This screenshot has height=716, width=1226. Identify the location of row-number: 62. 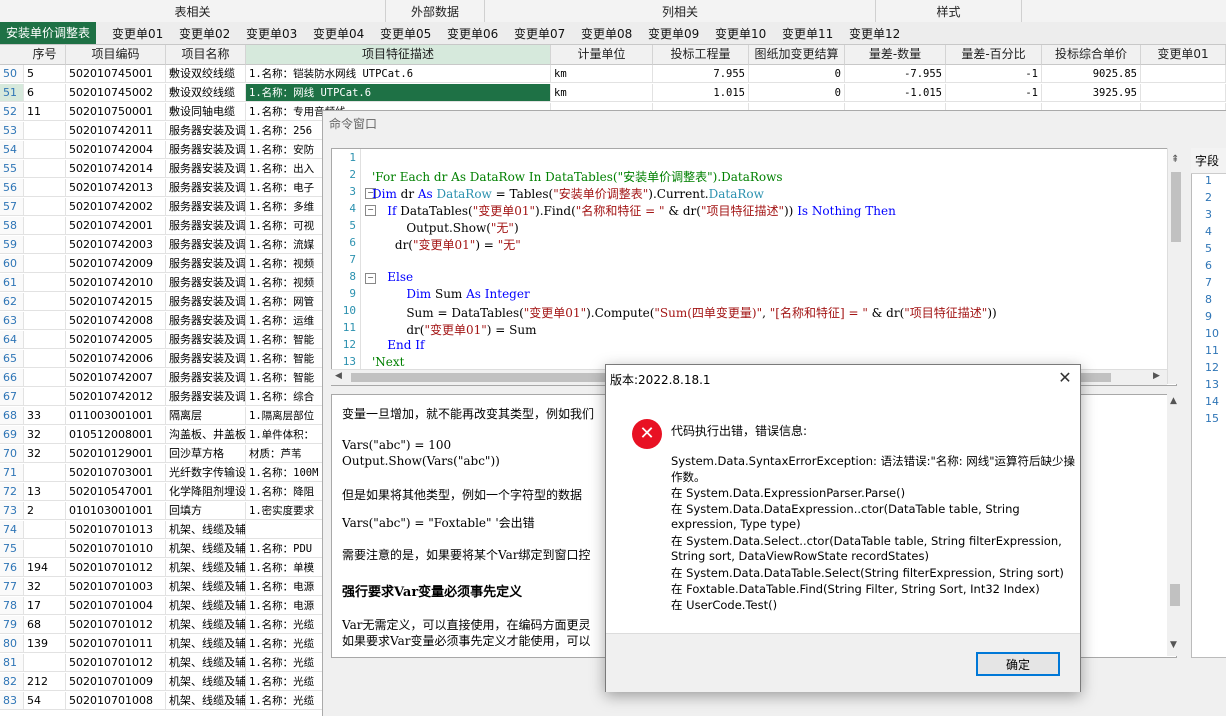
(12, 302).